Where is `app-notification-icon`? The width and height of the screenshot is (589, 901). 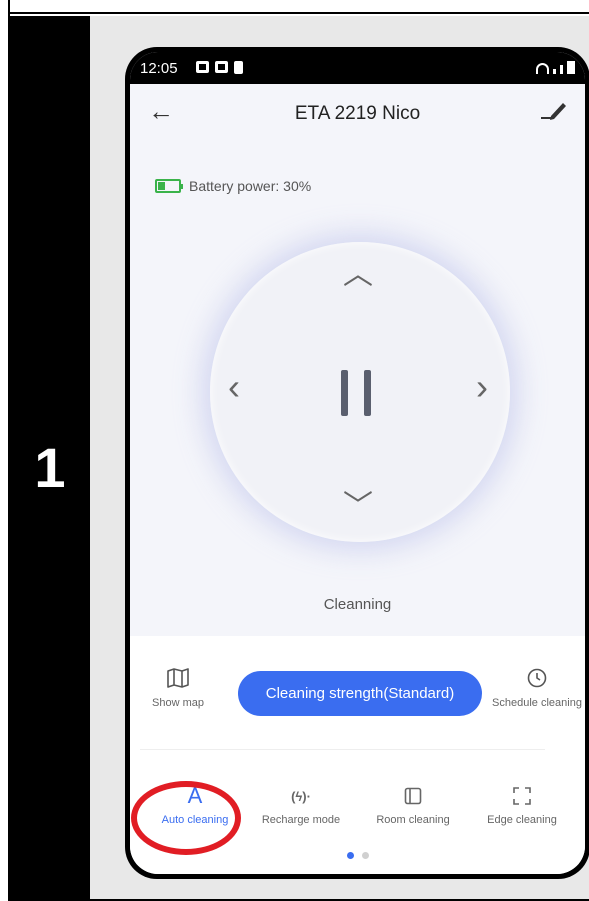 app-notification-icon is located at coordinates (221, 67).